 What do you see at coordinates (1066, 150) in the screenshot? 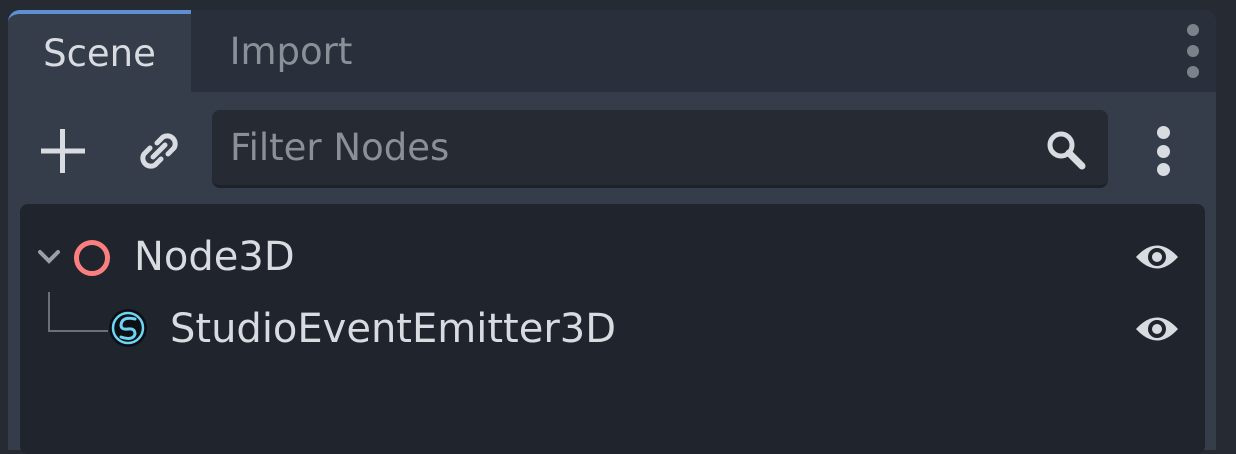
I see `search-icon` at bounding box center [1066, 150].